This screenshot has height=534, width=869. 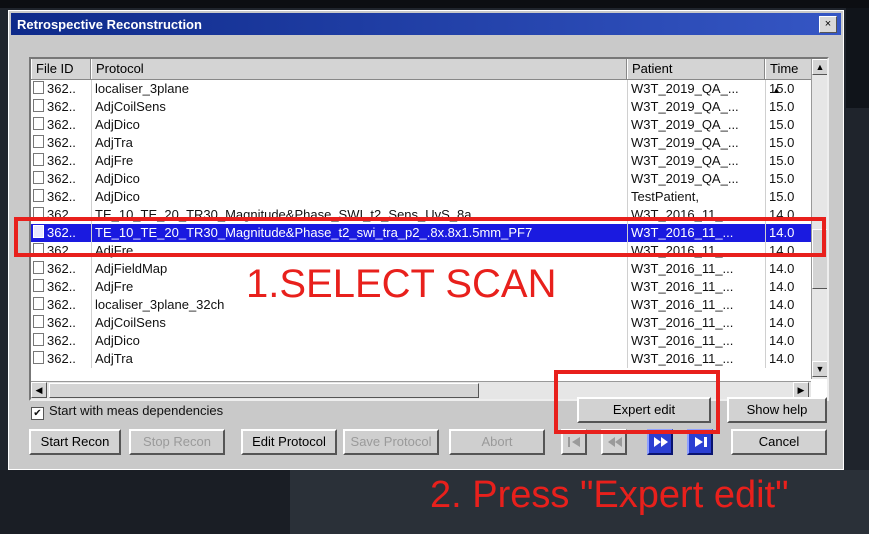 What do you see at coordinates (114, 160) in the screenshot?
I see `protocol-cell: AdjFre` at bounding box center [114, 160].